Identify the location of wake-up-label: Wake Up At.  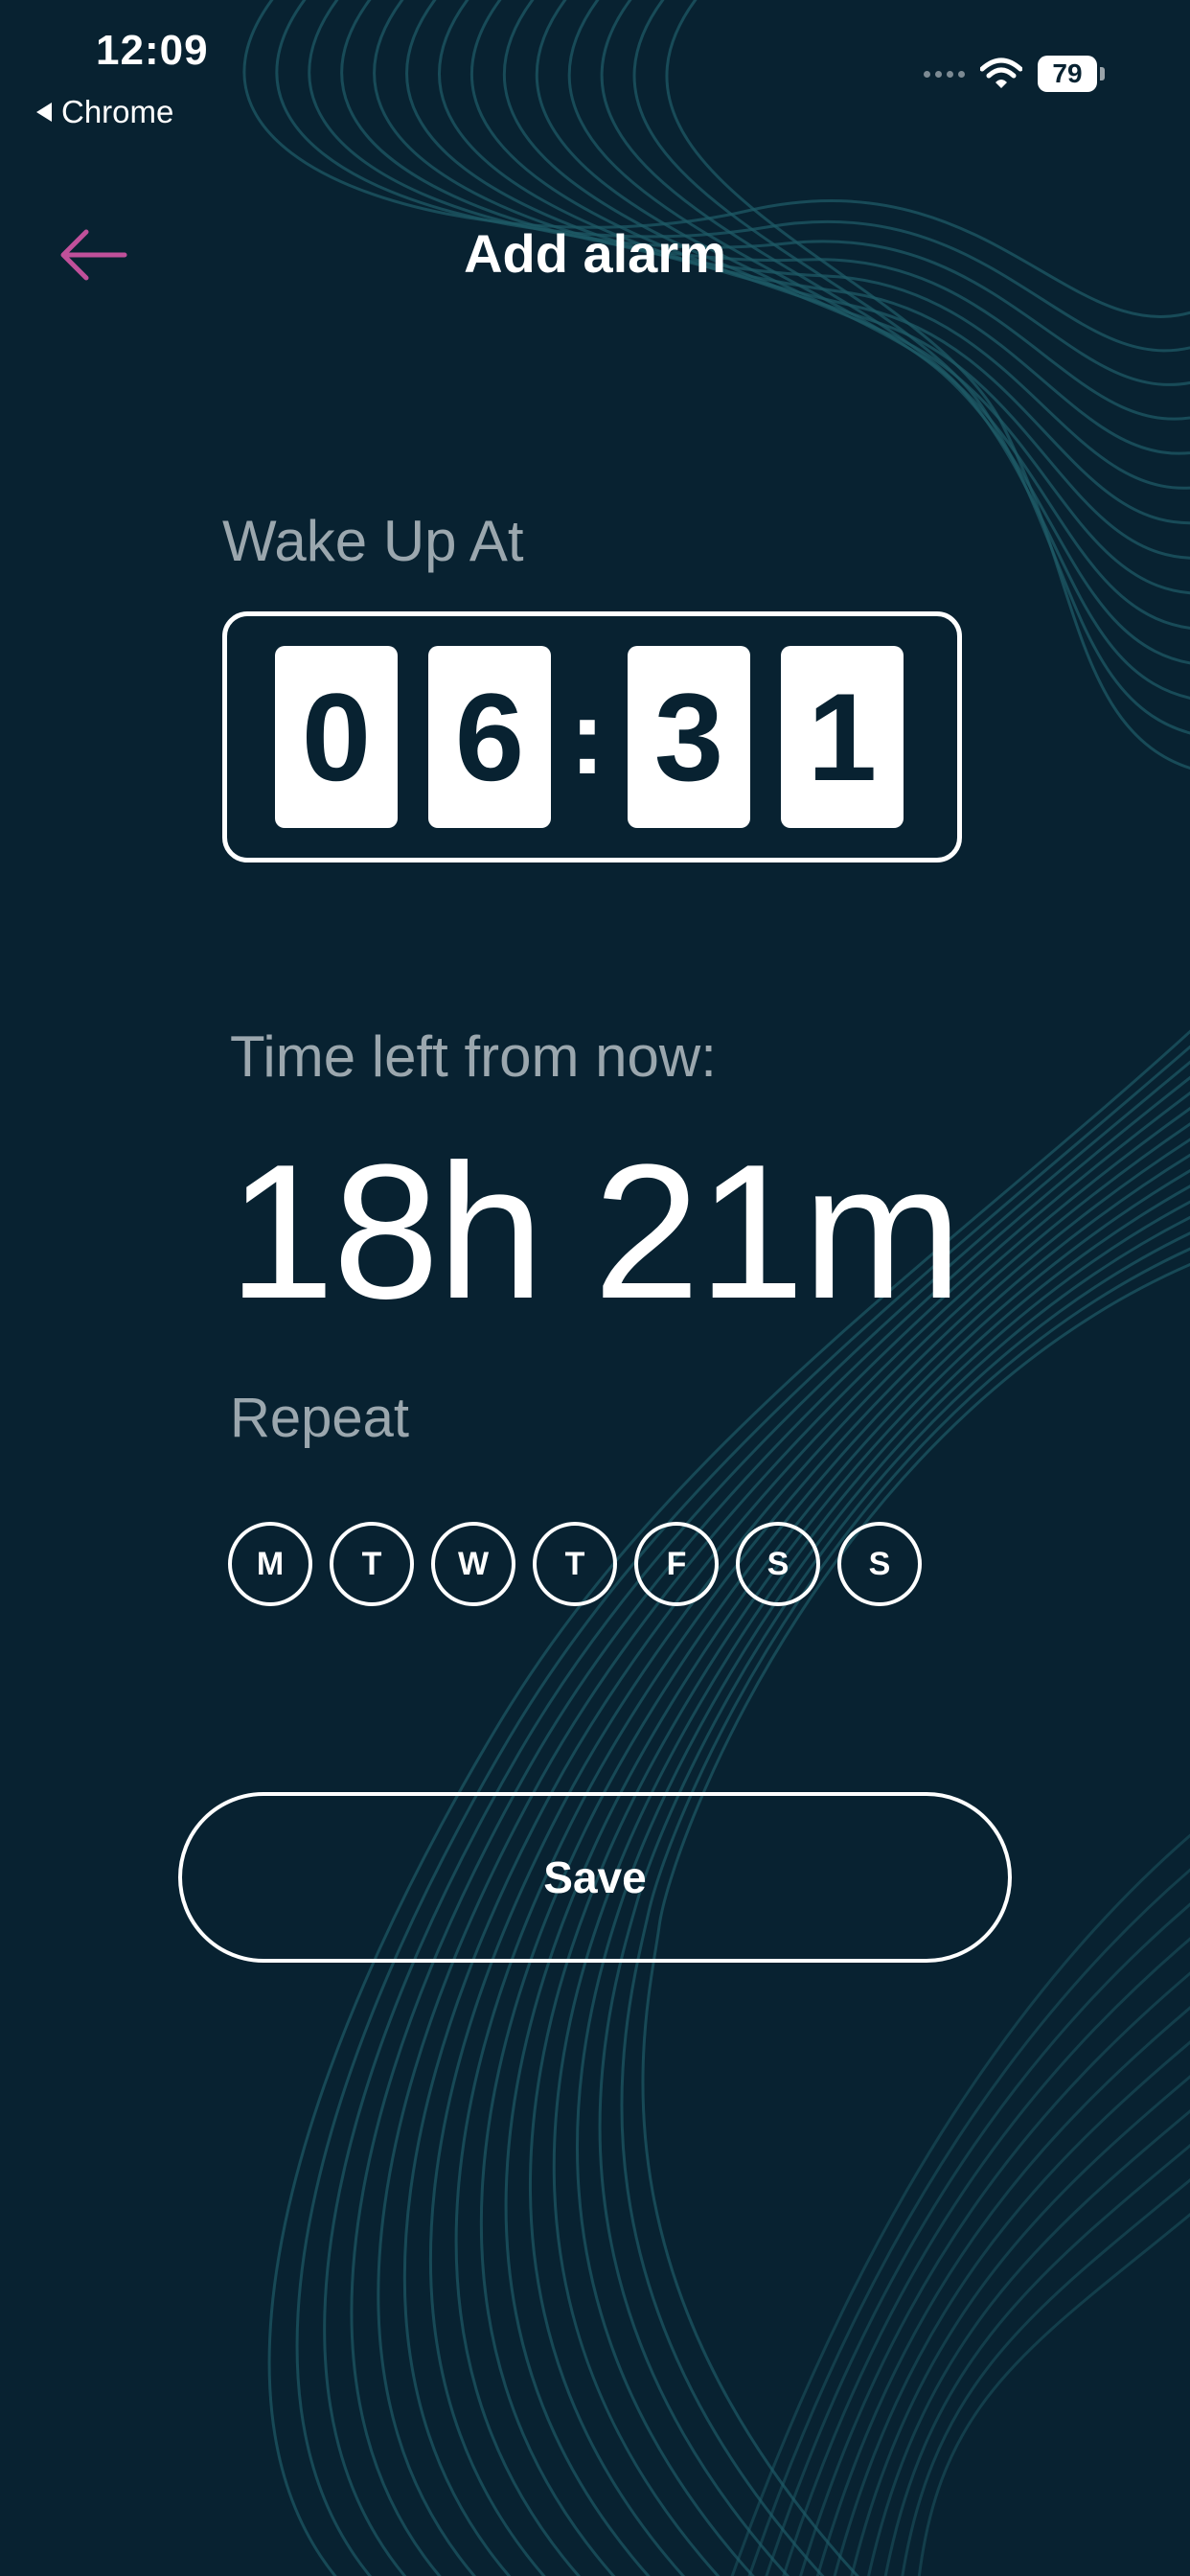
(373, 541).